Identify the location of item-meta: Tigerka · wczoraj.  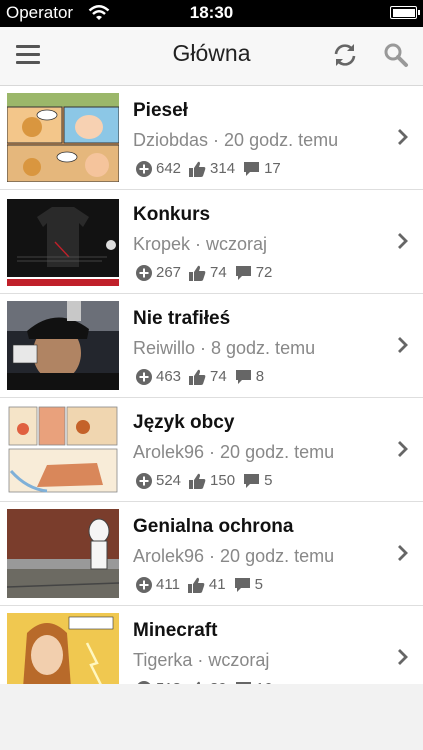
(201, 660).